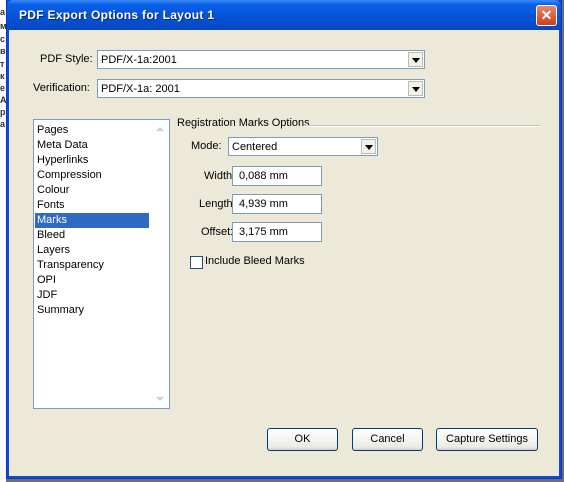 This screenshot has height=482, width=564. Describe the element at coordinates (302, 439) in the screenshot. I see `ok-button: OK` at that location.